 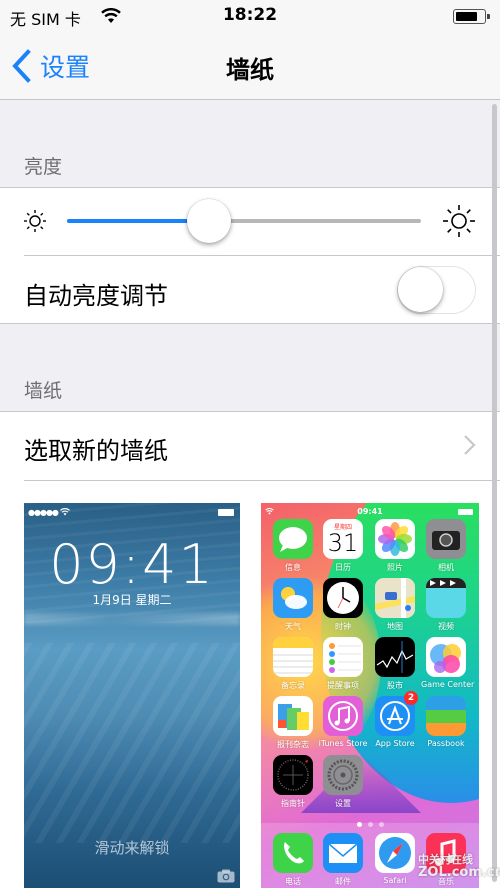 What do you see at coordinates (343, 685) in the screenshot?
I see `app-label: 提醒事项` at bounding box center [343, 685].